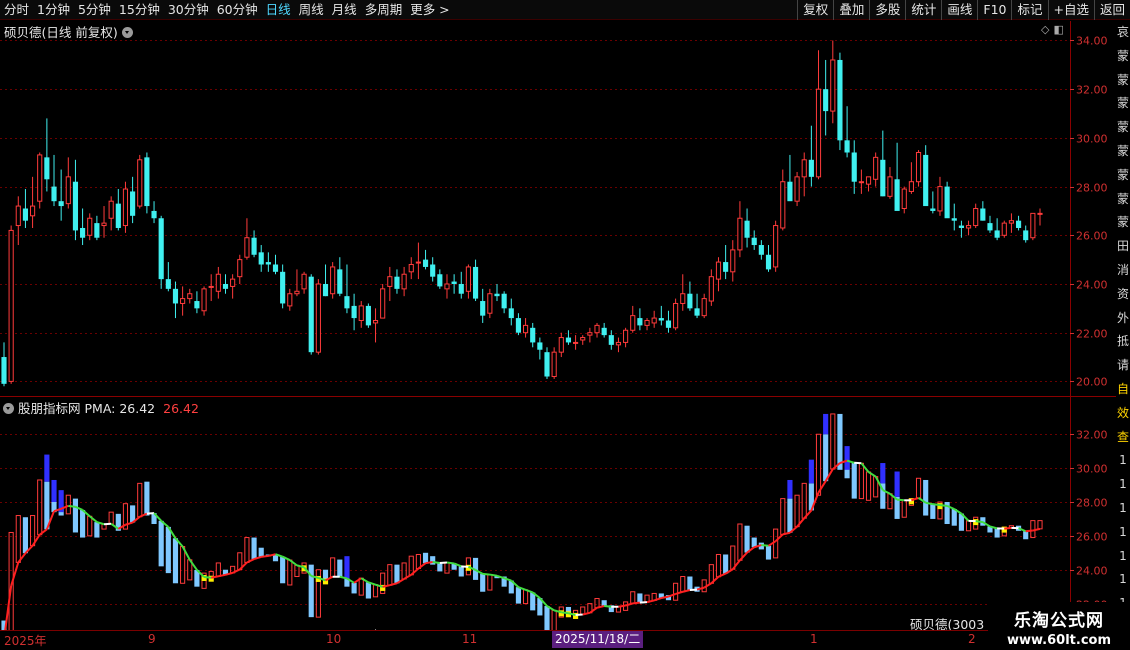 The width and height of the screenshot is (1130, 650). I want to click on y-tick-label: 20.00, so click(1092, 382).